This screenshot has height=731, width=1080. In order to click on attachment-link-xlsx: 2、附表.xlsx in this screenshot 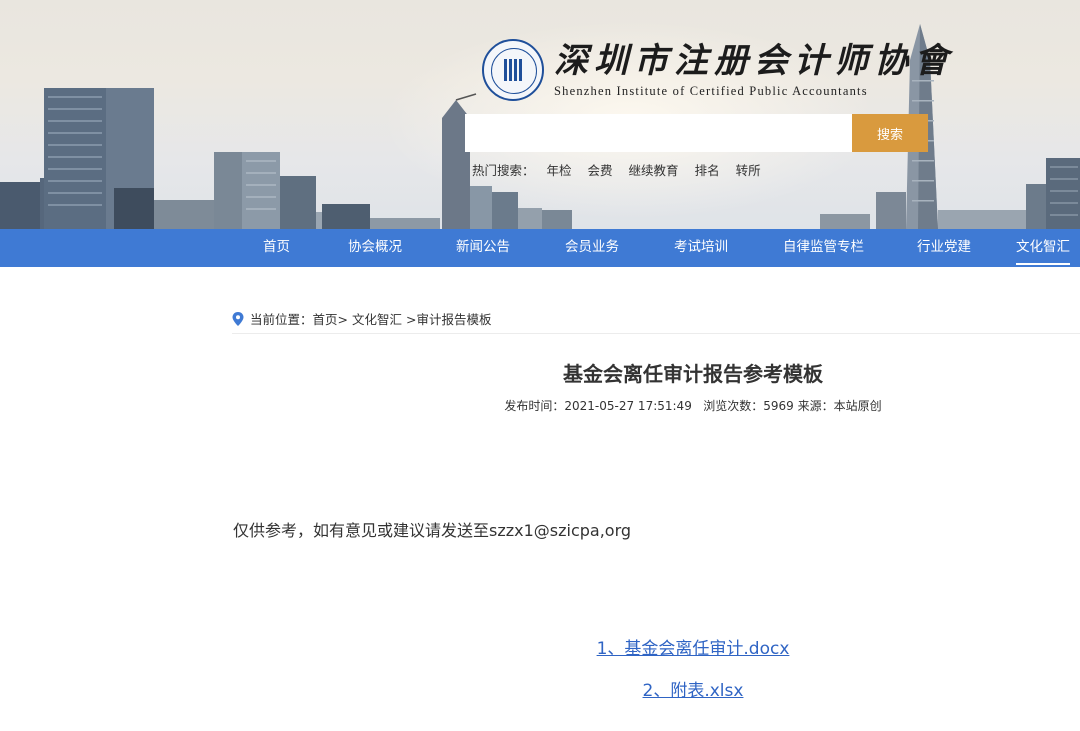, I will do `click(693, 691)`.